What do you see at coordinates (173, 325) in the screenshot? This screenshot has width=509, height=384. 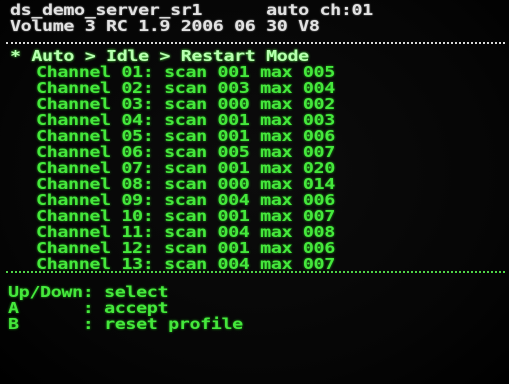 I see `help-action: reset profile` at bounding box center [173, 325].